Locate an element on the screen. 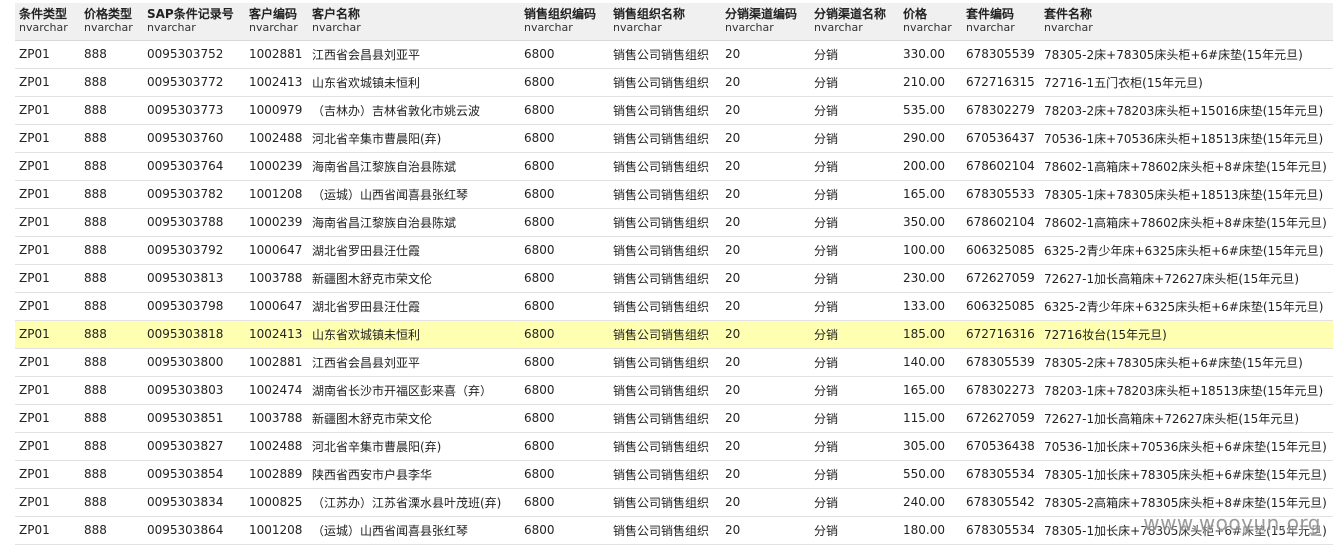 This screenshot has height=549, width=1333. col-customer-code-cell: 1002881 is located at coordinates (276, 362).